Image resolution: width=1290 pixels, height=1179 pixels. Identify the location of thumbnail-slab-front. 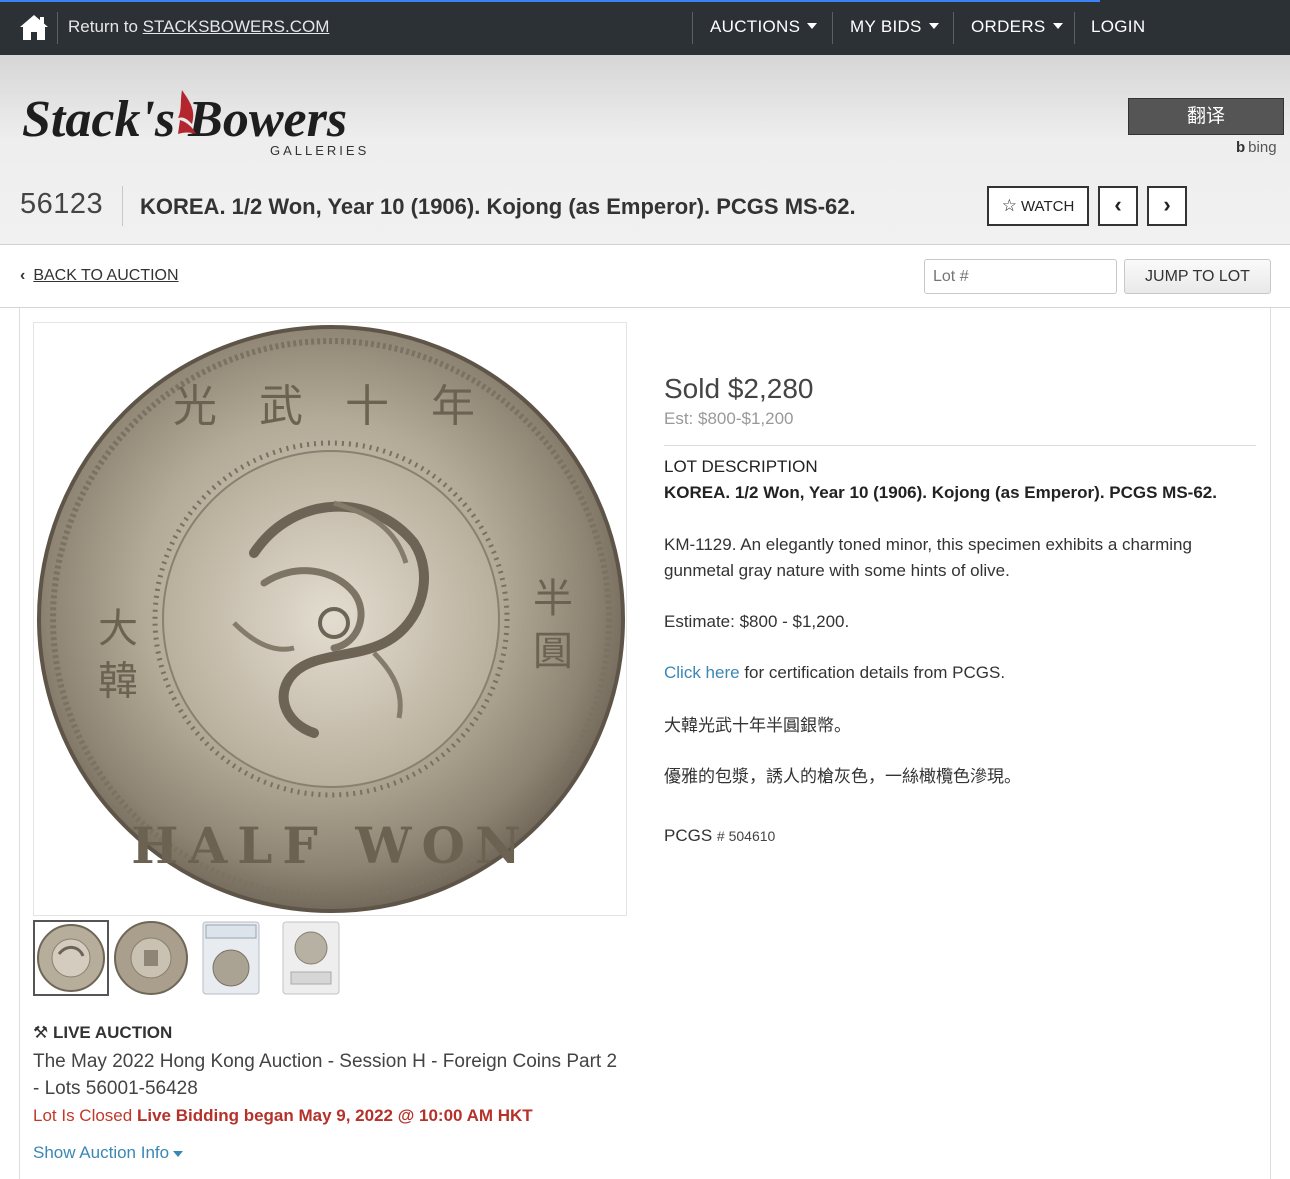
(231, 958).